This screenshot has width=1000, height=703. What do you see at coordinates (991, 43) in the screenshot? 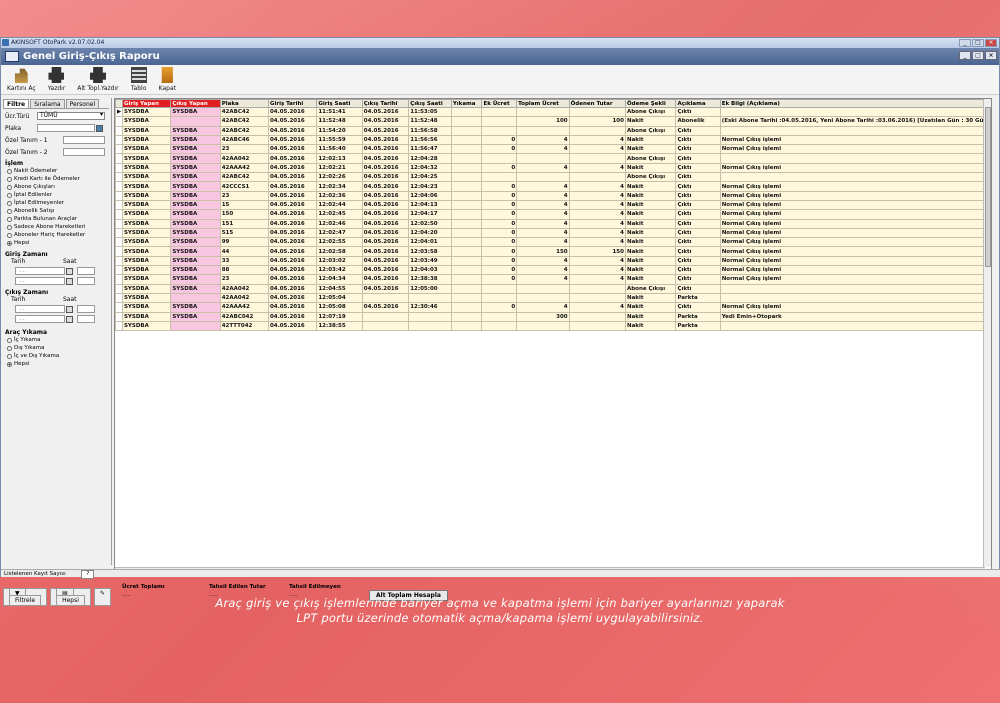
I see `close-icon: ×` at bounding box center [991, 43].